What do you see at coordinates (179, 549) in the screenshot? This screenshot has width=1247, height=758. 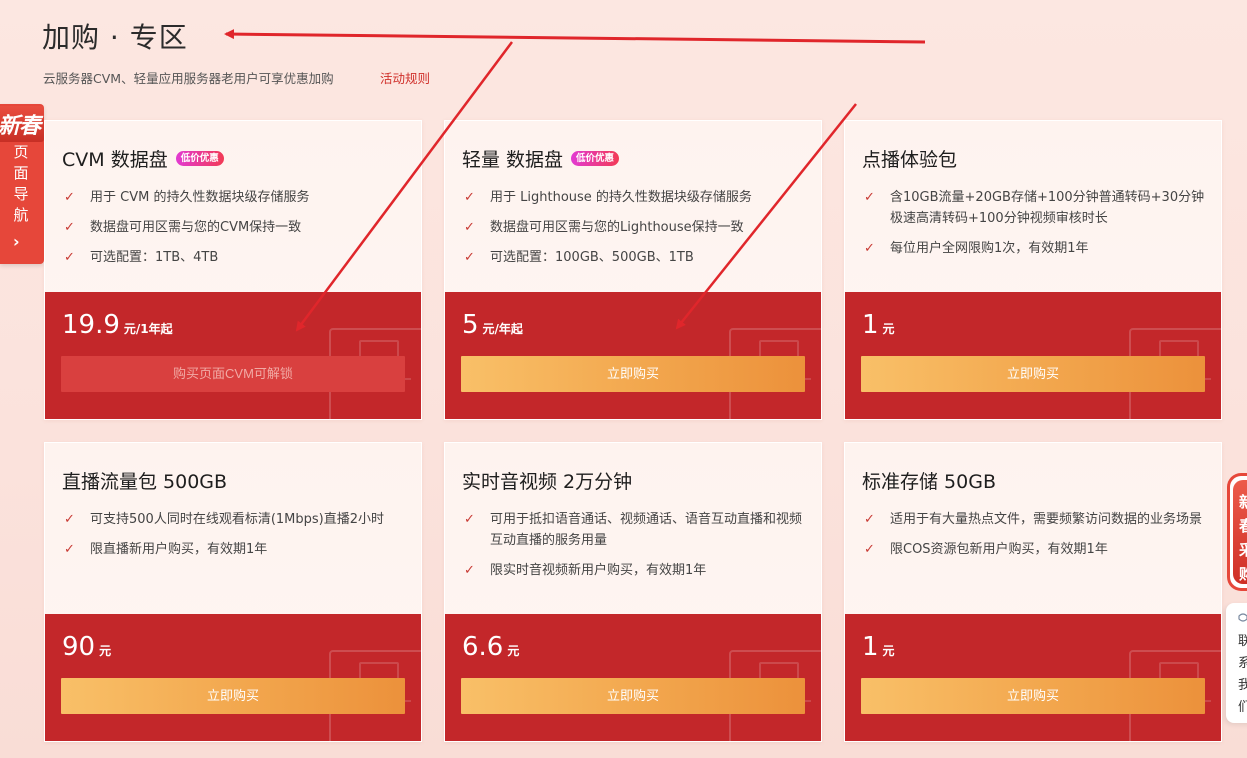 I see `feature-text: 限直播新用户购买，有效期1年` at bounding box center [179, 549].